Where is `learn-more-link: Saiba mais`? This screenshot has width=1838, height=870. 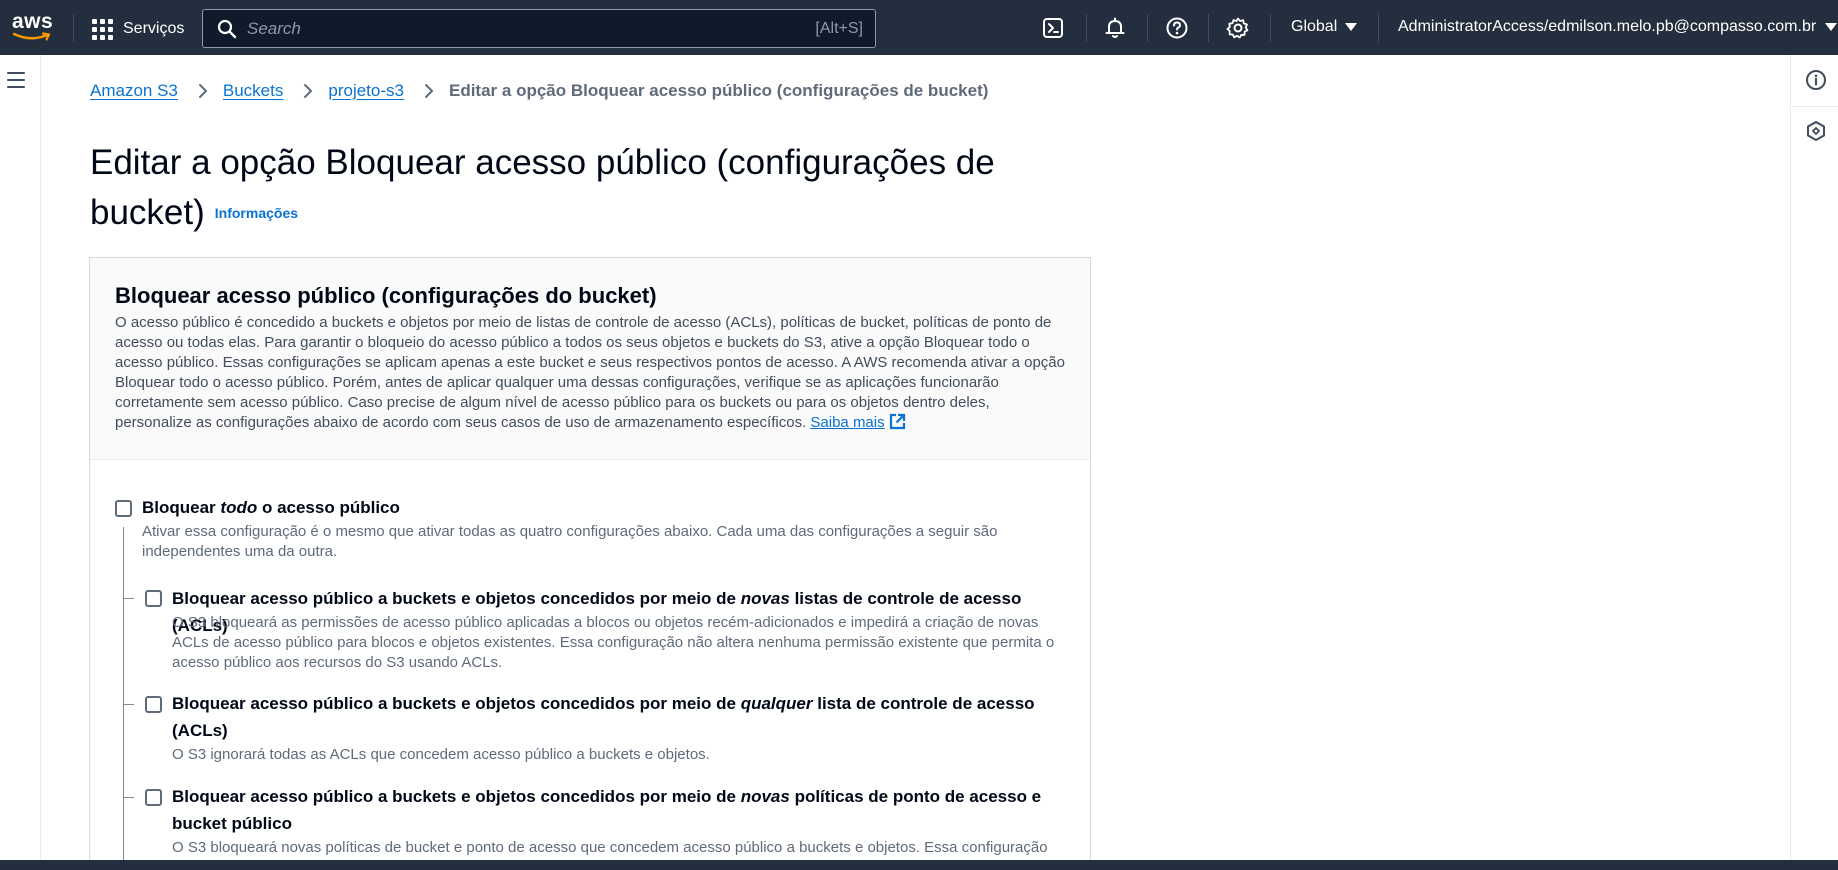 learn-more-link: Saiba mais is located at coordinates (857, 422).